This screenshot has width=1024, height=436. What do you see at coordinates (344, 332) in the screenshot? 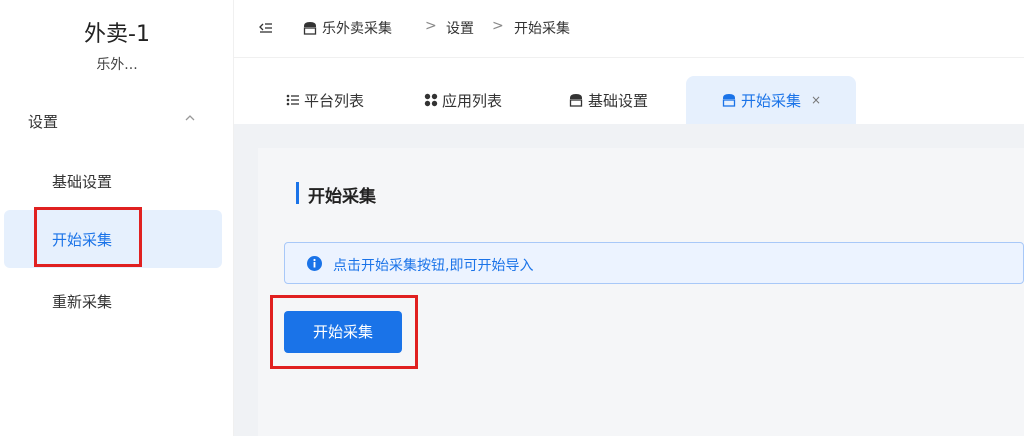
I see `highlight-box-button` at bounding box center [344, 332].